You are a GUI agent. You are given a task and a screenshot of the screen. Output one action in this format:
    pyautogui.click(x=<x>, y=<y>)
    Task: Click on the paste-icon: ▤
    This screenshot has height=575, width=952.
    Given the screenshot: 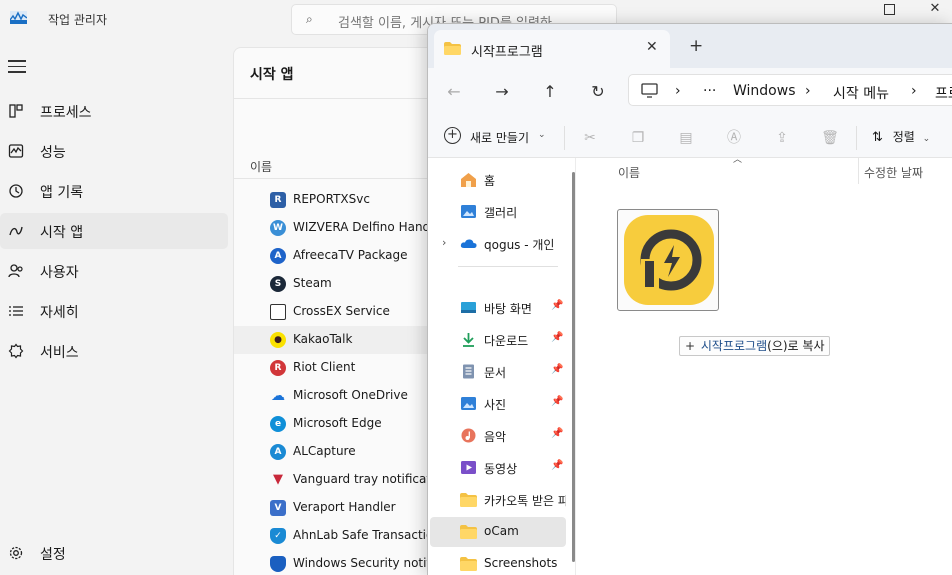 What is the action you would take?
    pyautogui.click(x=686, y=138)
    